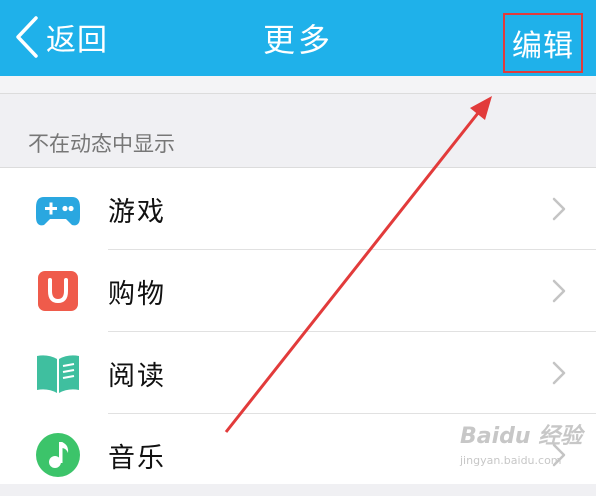 Image resolution: width=596 pixels, height=496 pixels. I want to click on watermark-url: jingyan.baidu.com, so click(511, 460).